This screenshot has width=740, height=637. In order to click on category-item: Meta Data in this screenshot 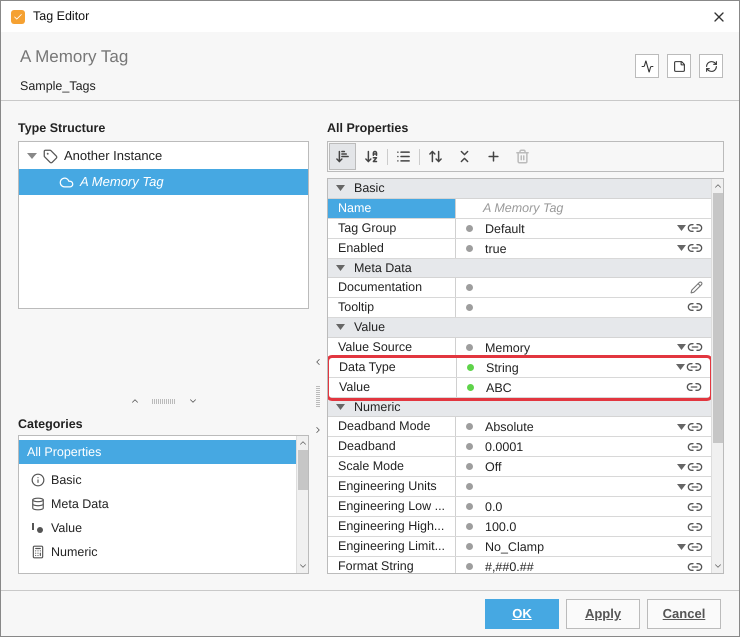, I will do `click(157, 504)`.